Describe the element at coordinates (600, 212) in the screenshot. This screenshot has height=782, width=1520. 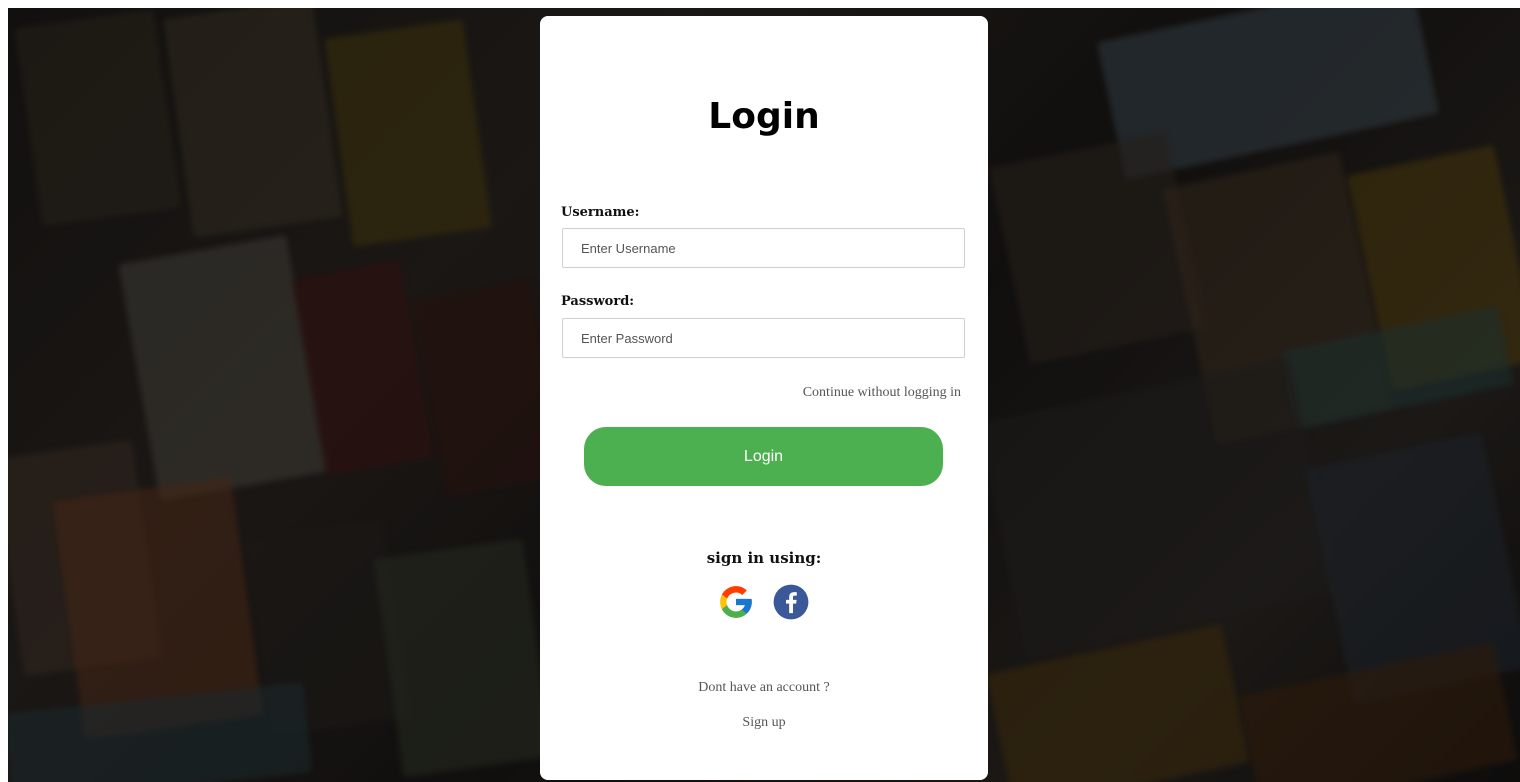
I see `username-label: Username:` at that location.